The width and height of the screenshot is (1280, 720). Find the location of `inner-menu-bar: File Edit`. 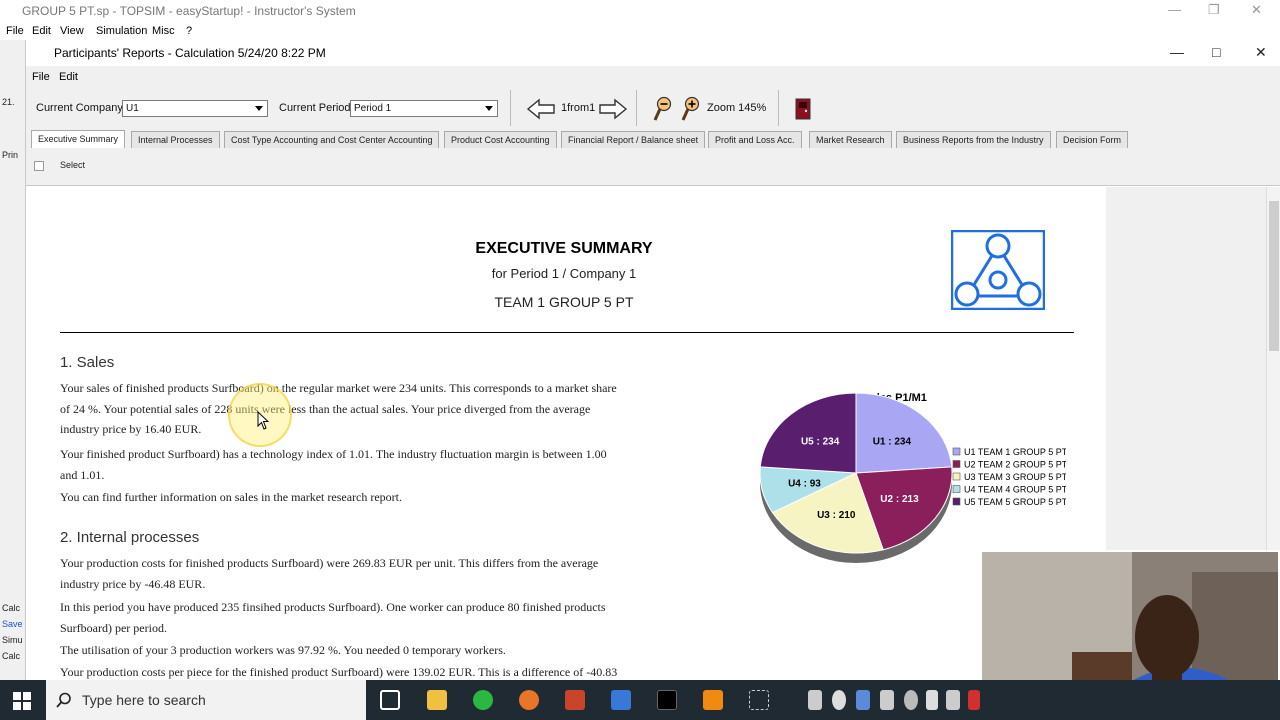

inner-menu-bar: File Edit is located at coordinates (653, 77).